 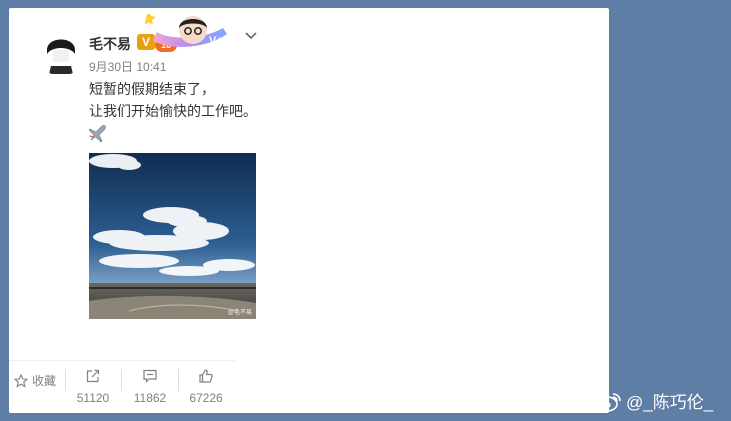 I want to click on airplane-icon, so click(x=98, y=134).